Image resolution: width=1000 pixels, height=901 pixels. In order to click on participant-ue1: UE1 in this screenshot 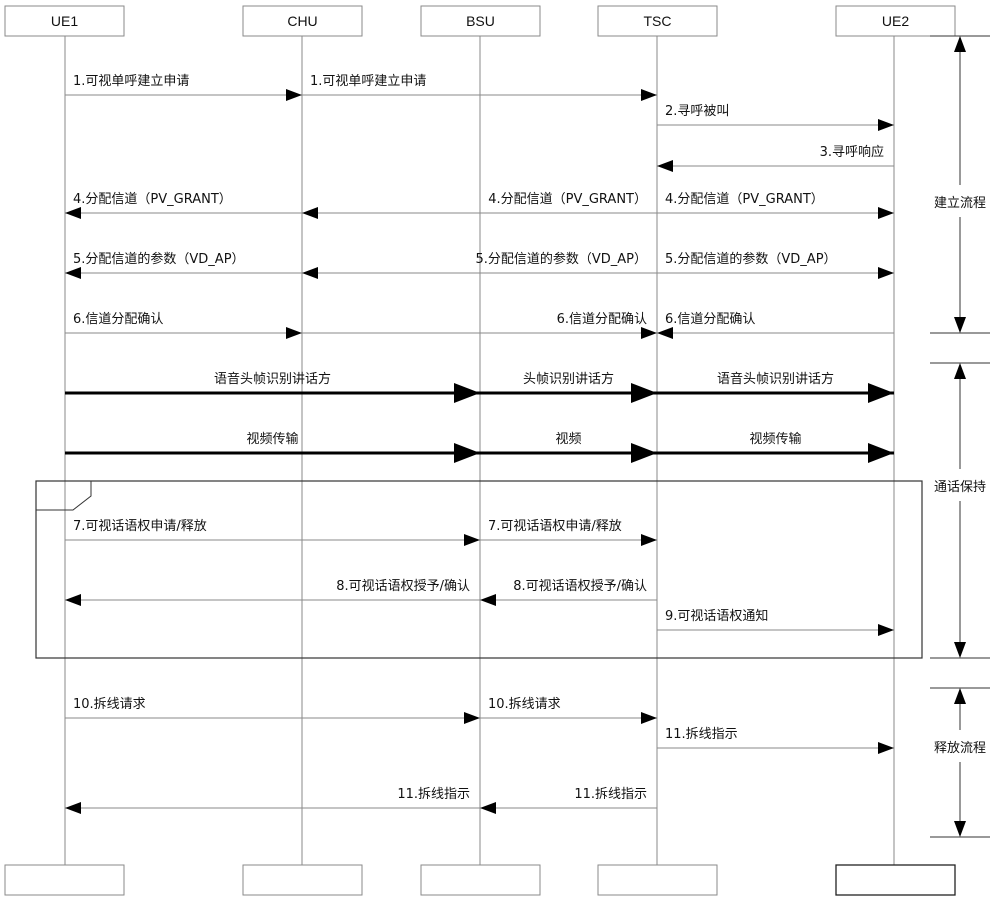, I will do `click(64, 21)`.